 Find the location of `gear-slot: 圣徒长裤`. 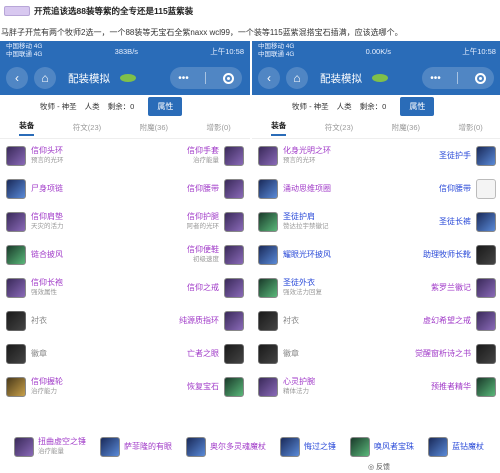

gear-slot: 圣徒长裤 is located at coordinates (467, 221).